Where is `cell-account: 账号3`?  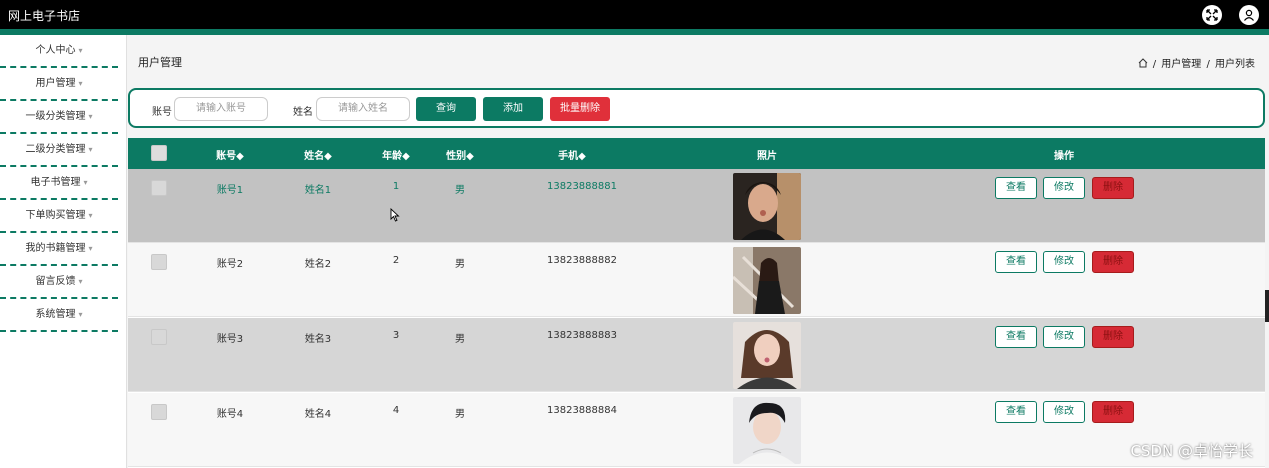 cell-account: 账号3 is located at coordinates (230, 339).